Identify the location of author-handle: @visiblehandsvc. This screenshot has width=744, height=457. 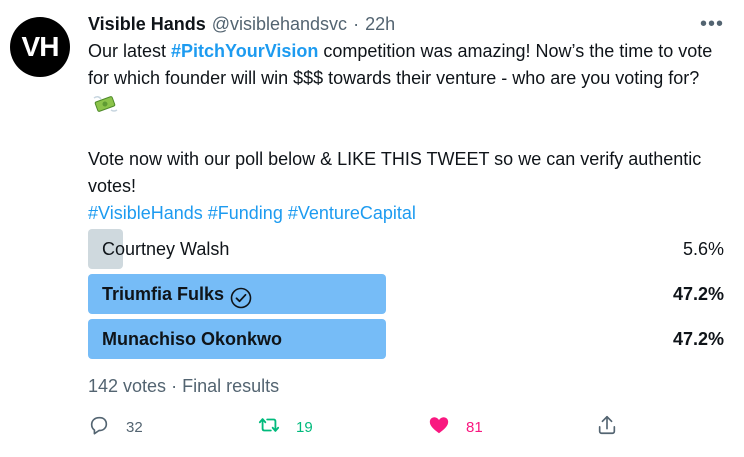
(279, 24).